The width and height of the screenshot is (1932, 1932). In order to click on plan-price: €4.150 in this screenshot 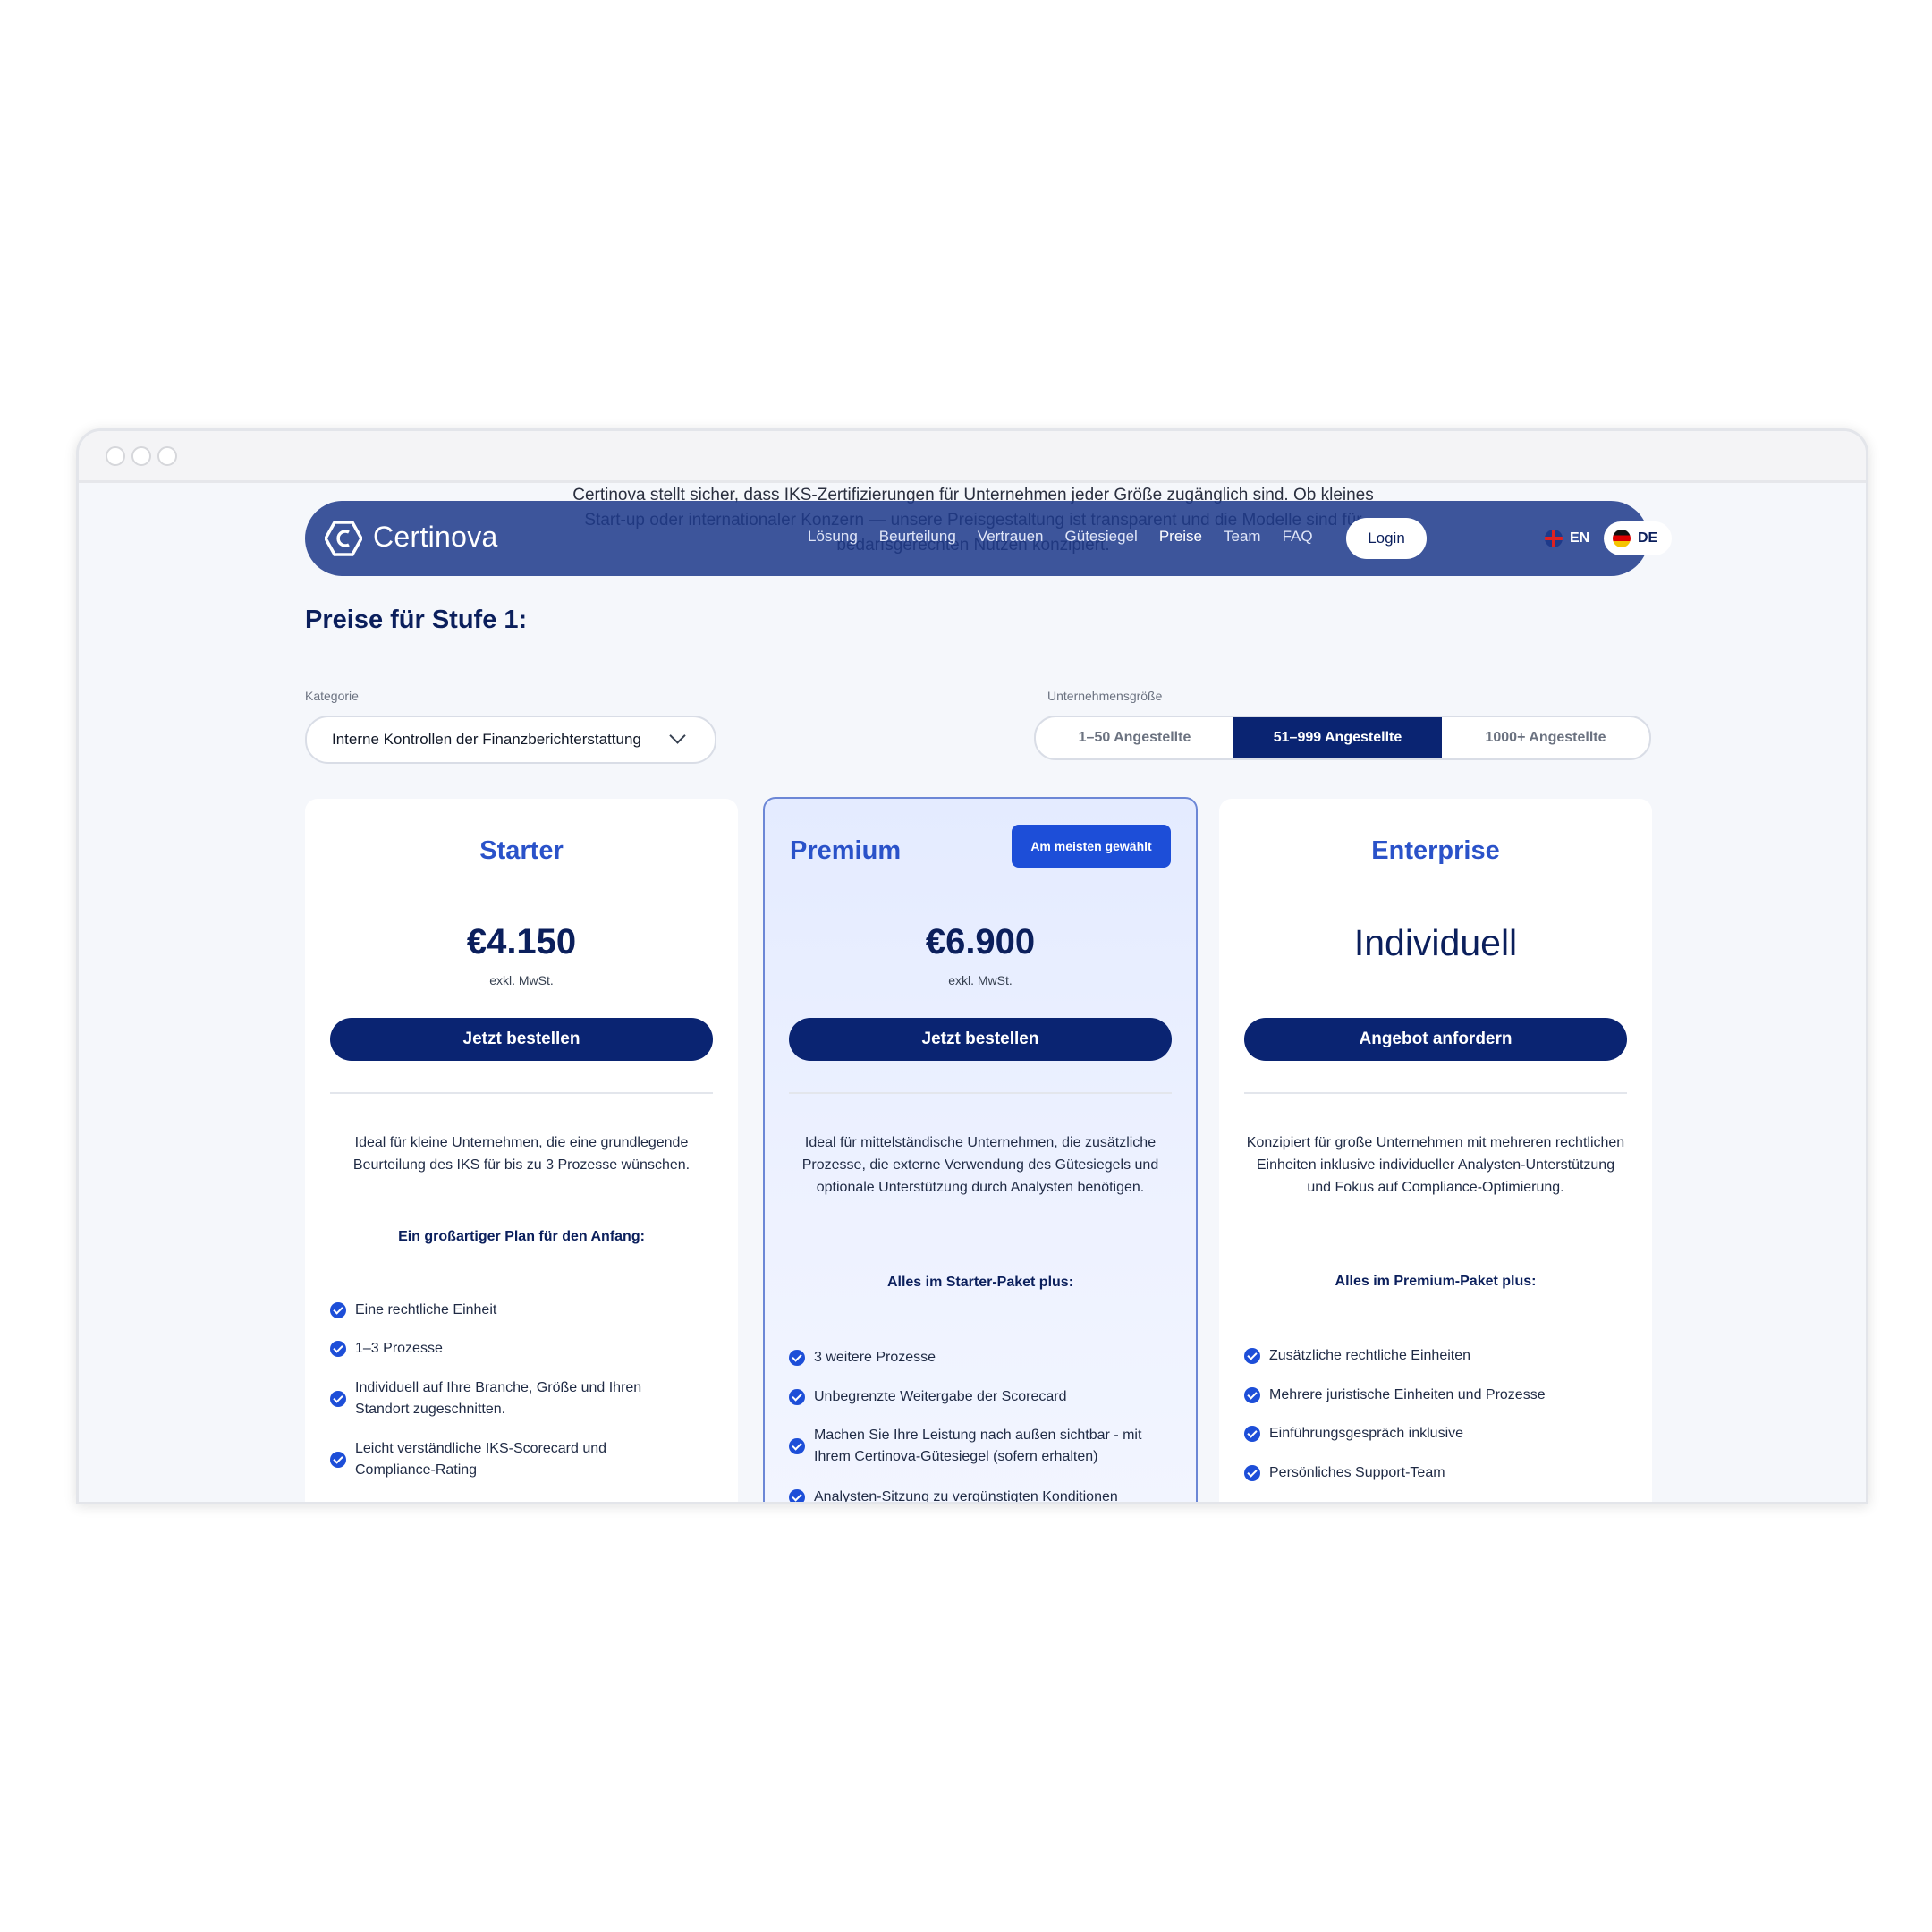, I will do `click(521, 942)`.